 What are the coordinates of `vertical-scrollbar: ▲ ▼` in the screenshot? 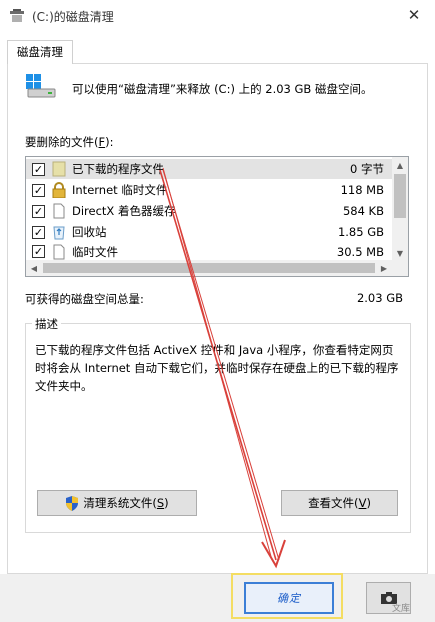 It's located at (400, 209).